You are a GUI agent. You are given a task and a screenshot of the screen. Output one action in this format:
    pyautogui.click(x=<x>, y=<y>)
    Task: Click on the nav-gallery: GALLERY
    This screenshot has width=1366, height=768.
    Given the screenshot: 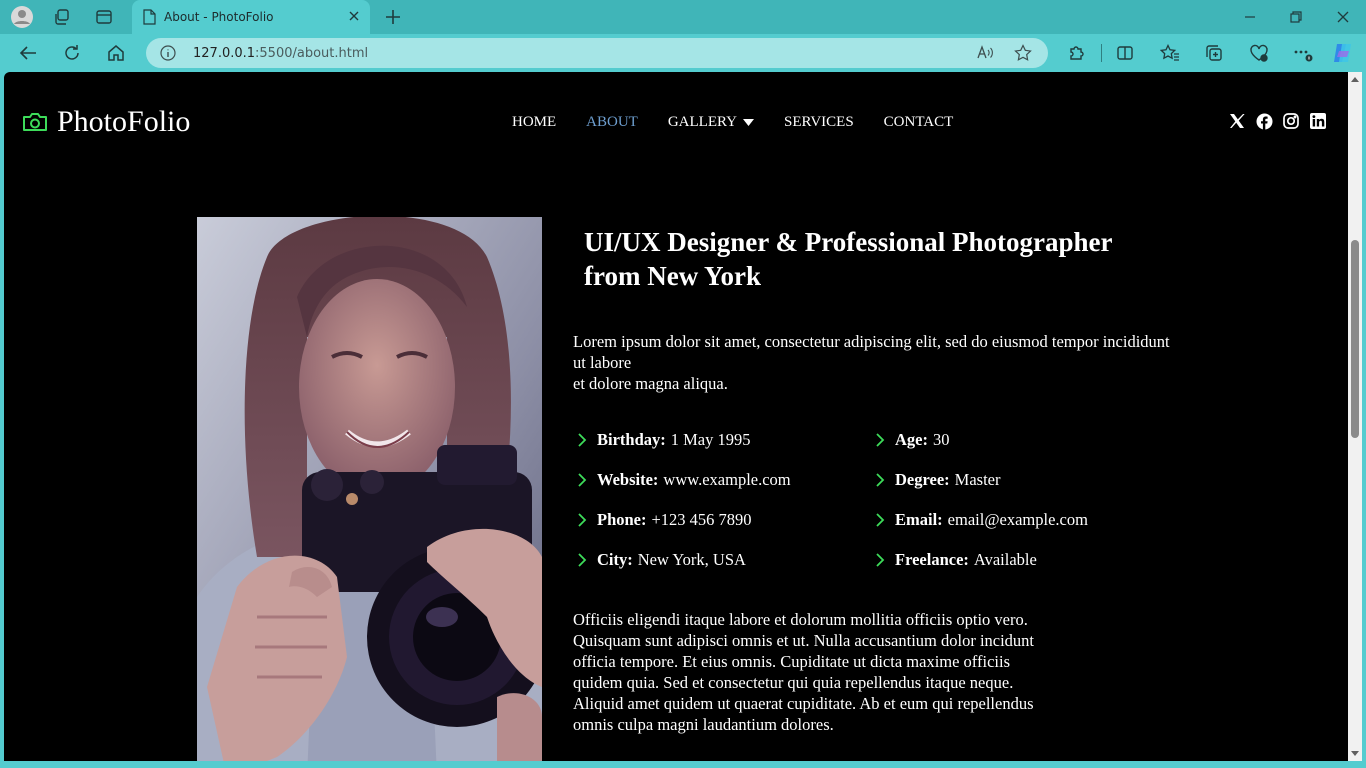 What is the action you would take?
    pyautogui.click(x=711, y=122)
    